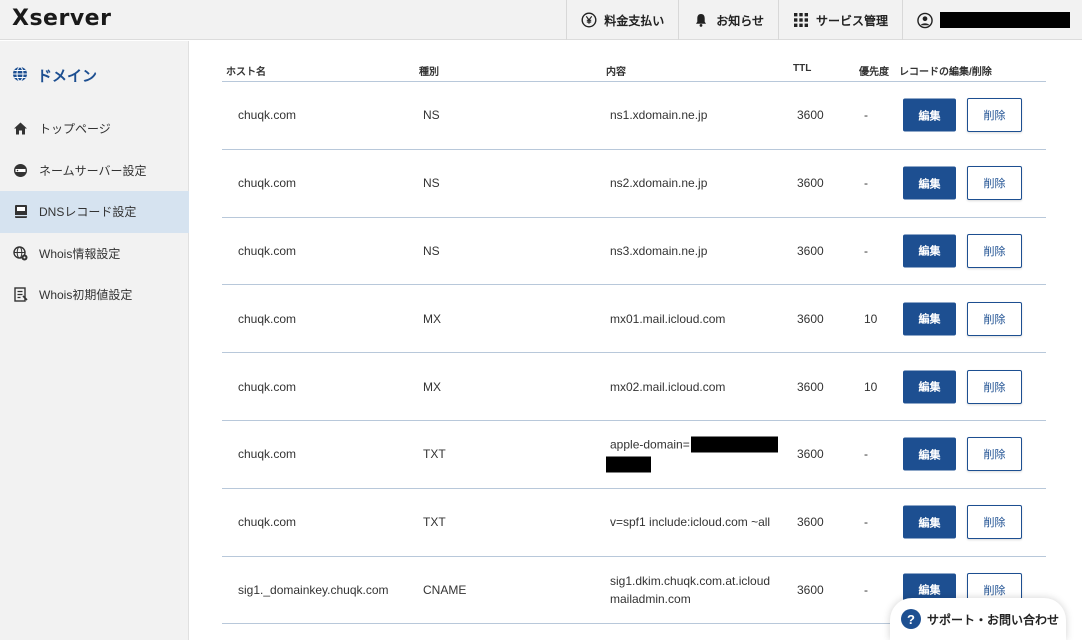 Image resolution: width=1082 pixels, height=640 pixels. I want to click on home-icon, so click(20, 128).